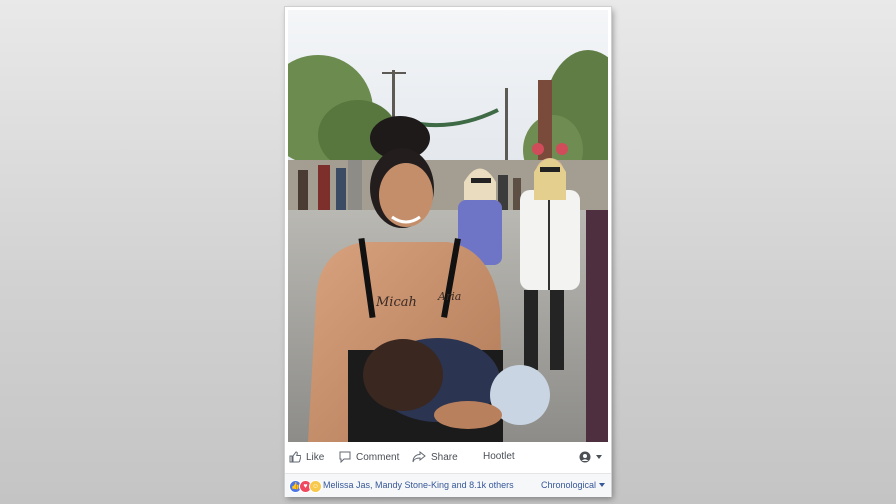  I want to click on audience-selector, so click(590, 457).